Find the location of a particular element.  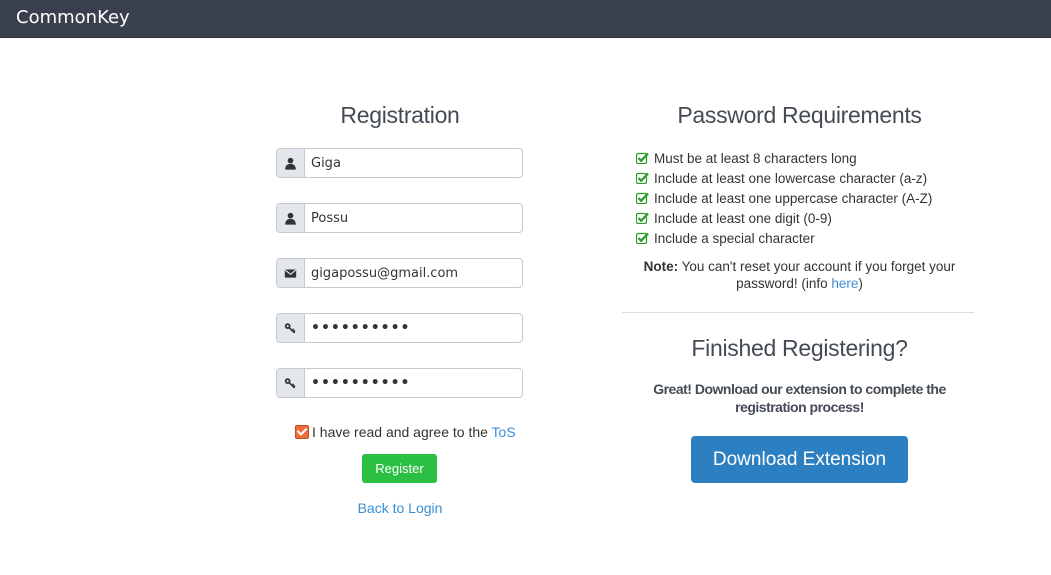

register-button: Register is located at coordinates (399, 468).